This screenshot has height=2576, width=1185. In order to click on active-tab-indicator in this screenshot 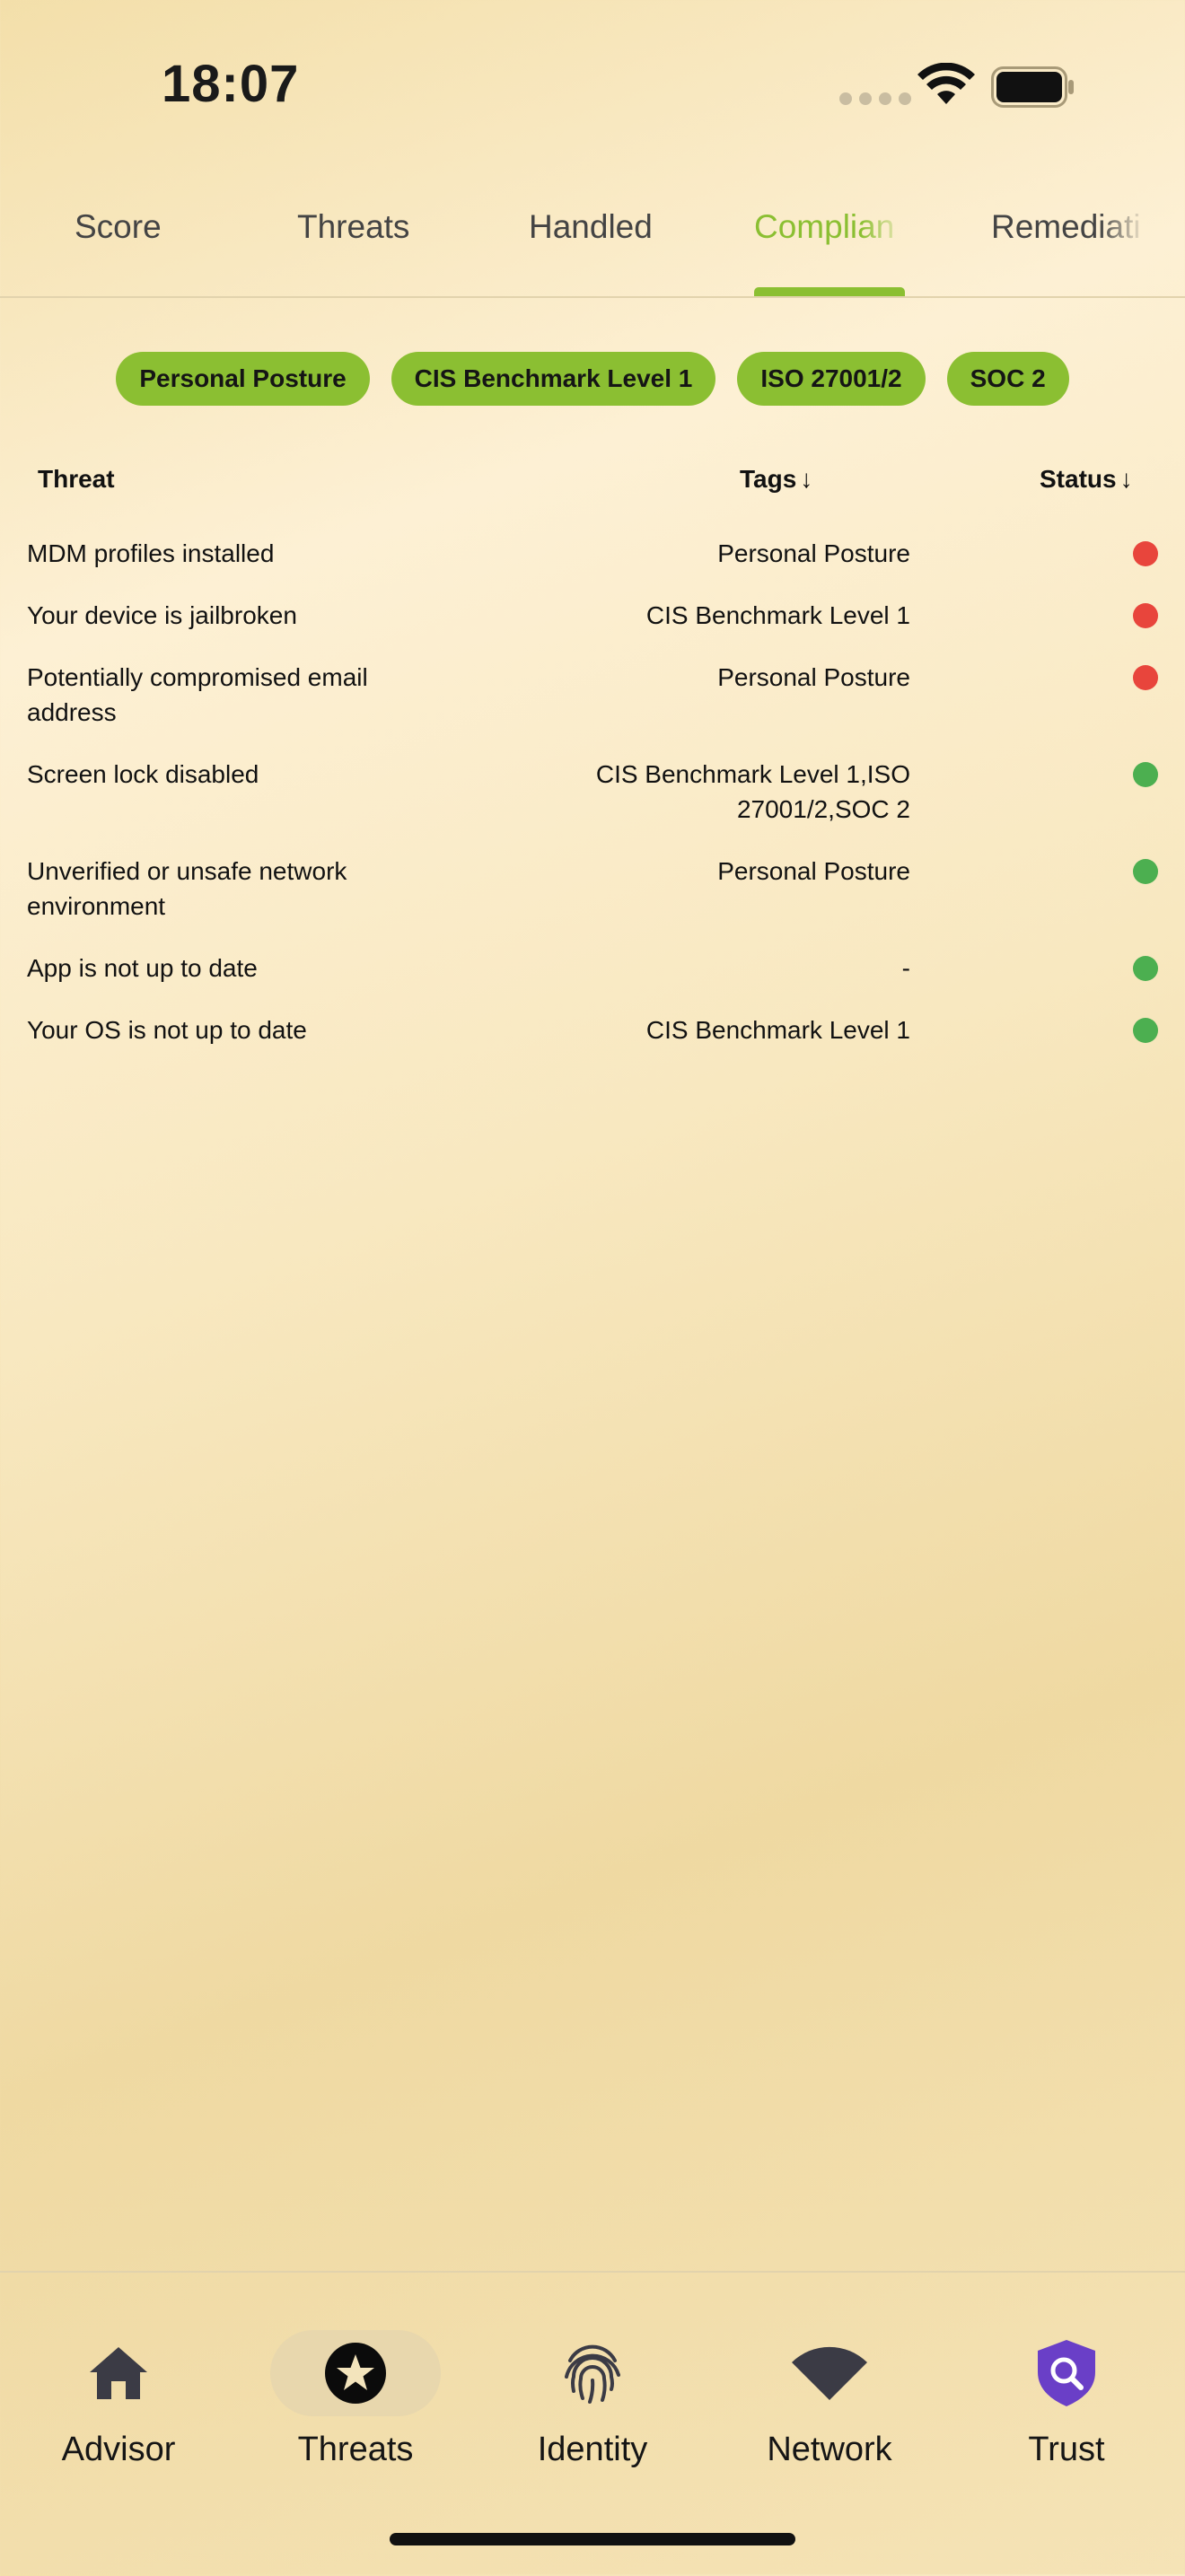, I will do `click(829, 291)`.